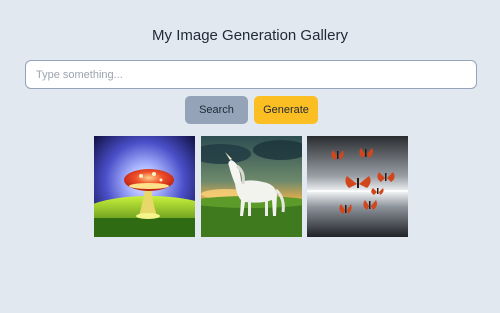 This screenshot has height=313, width=500. I want to click on unicorn-image, so click(251, 186).